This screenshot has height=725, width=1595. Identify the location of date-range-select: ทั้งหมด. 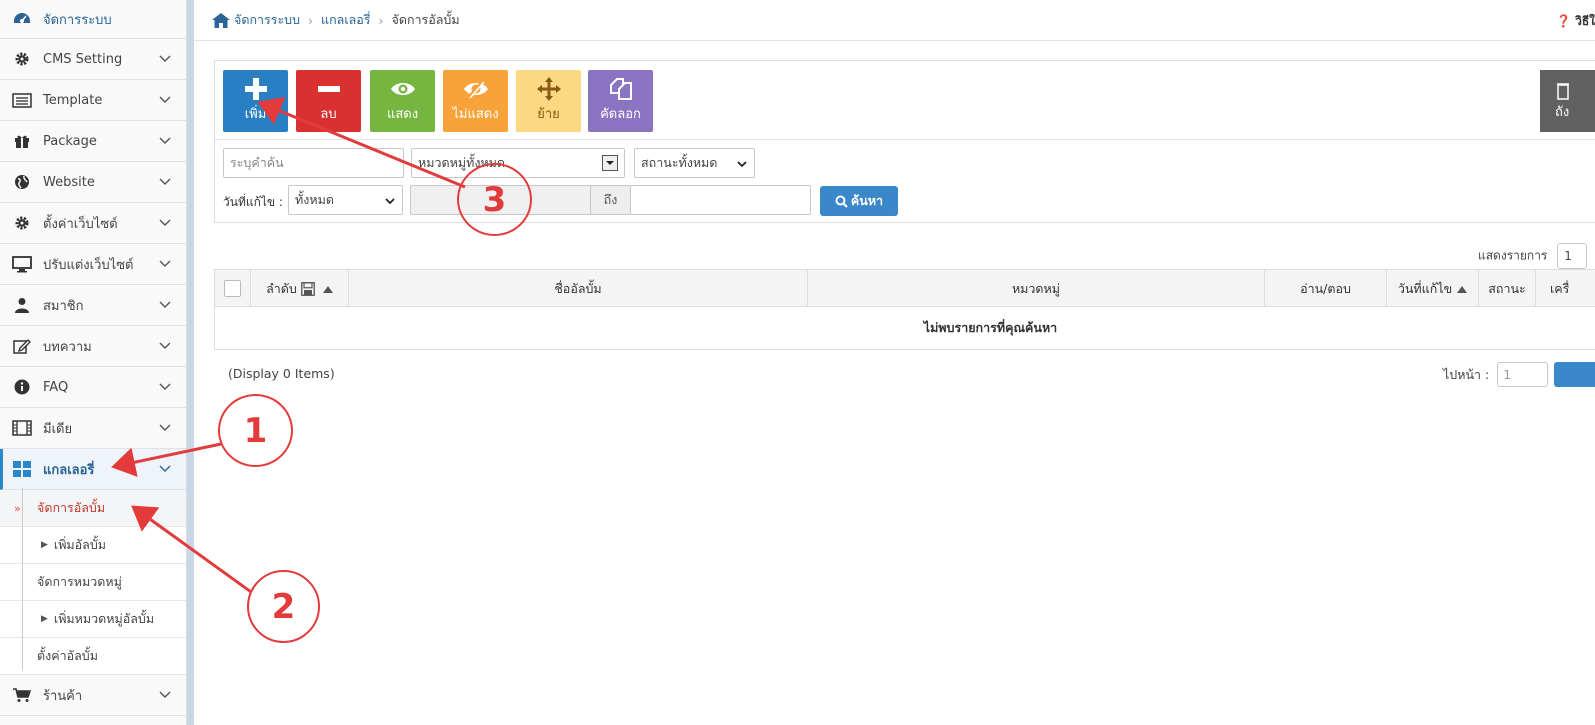
(345, 200).